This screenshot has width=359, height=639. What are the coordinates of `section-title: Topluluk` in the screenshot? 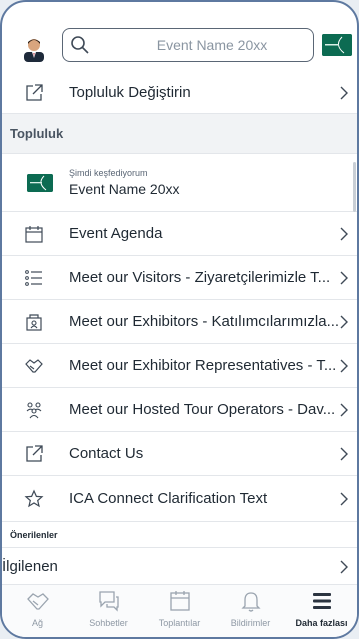 It's located at (37, 133).